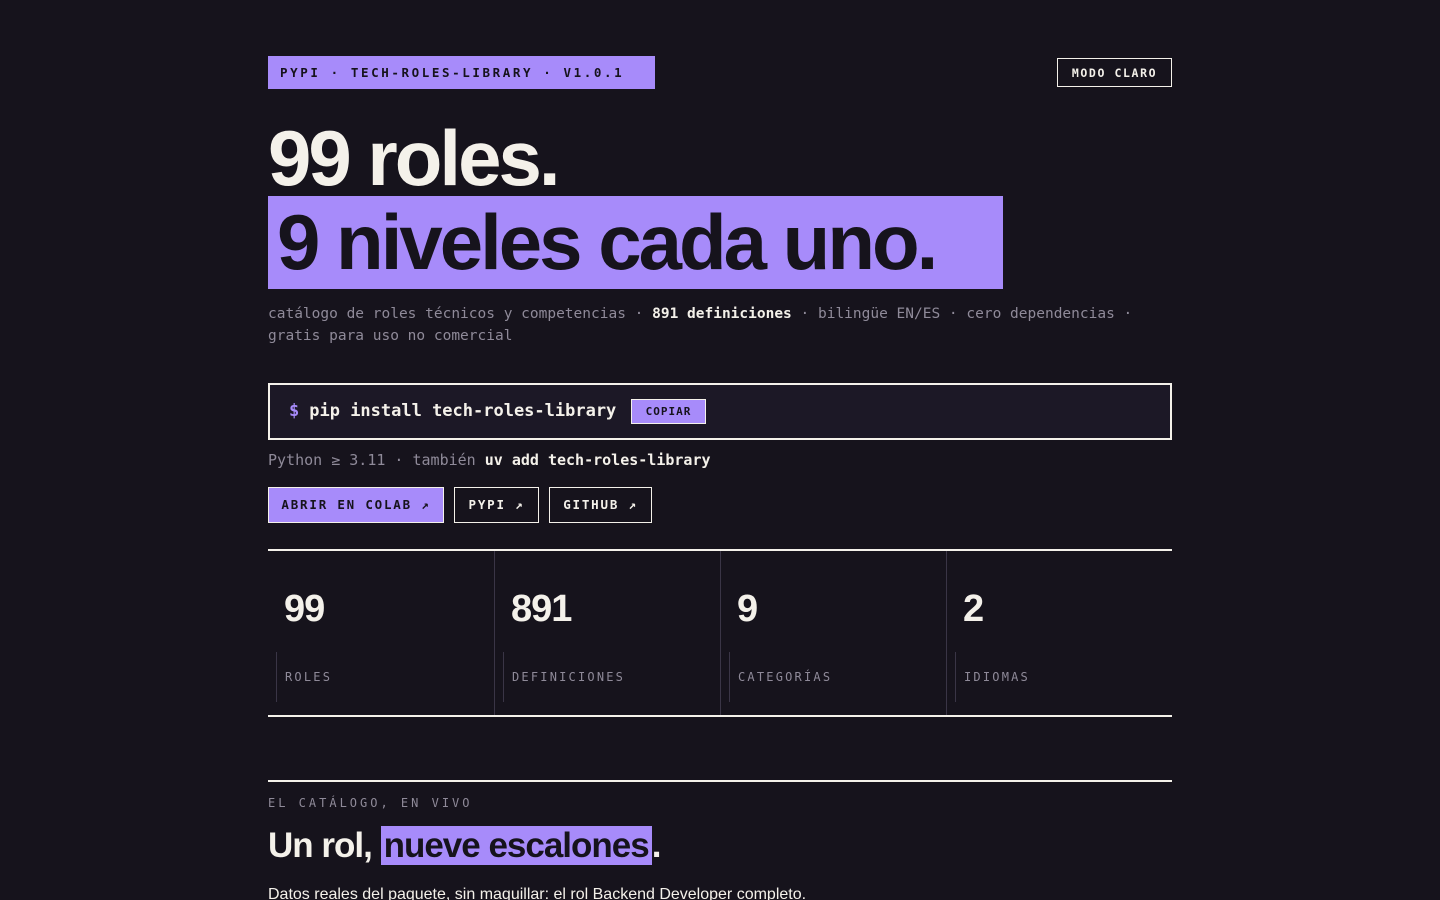 This screenshot has height=900, width=1440. Describe the element at coordinates (564, 677) in the screenshot. I see `stat-label: DEFINICIONES` at that location.